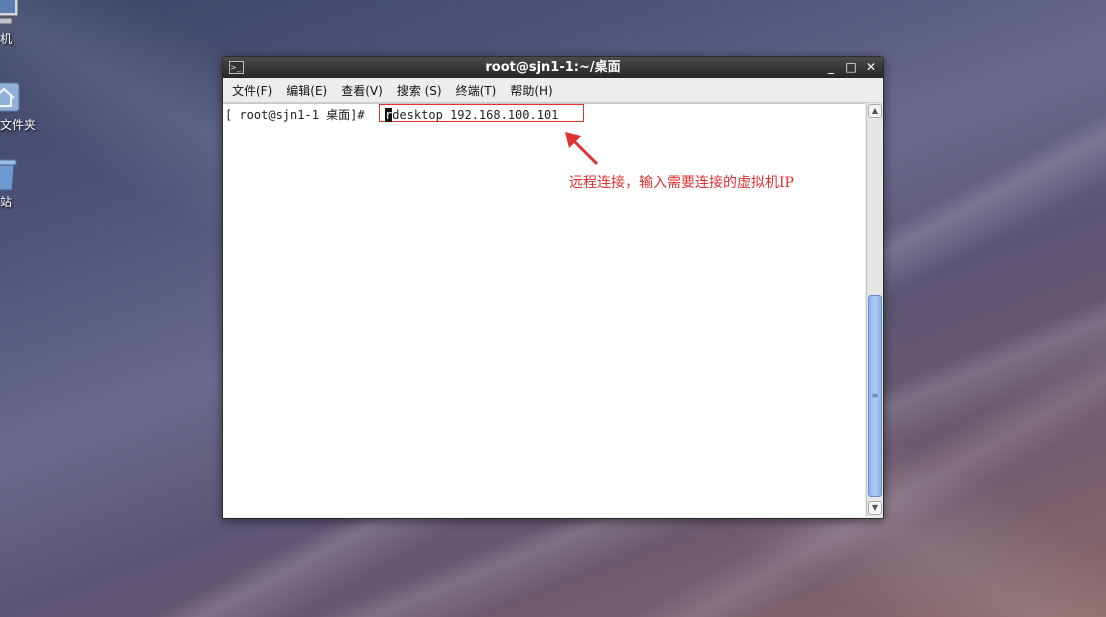 Image resolution: width=1106 pixels, height=617 pixels. Describe the element at coordinates (875, 111) in the screenshot. I see `scroll-up-button: ▲` at that location.